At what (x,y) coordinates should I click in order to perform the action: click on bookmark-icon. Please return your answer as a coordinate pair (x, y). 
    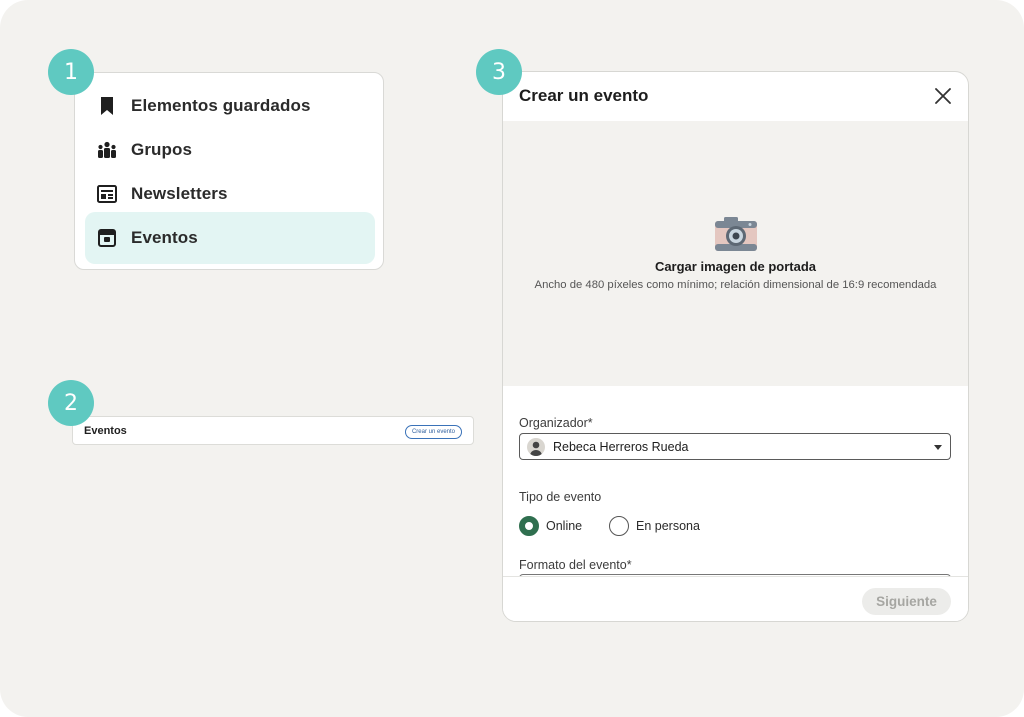
    Looking at the image, I should click on (107, 106).